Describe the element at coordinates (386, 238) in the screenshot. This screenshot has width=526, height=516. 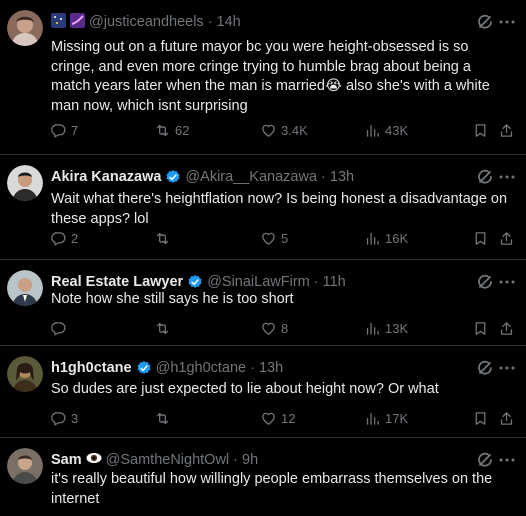
I see `views-button: 16K` at that location.